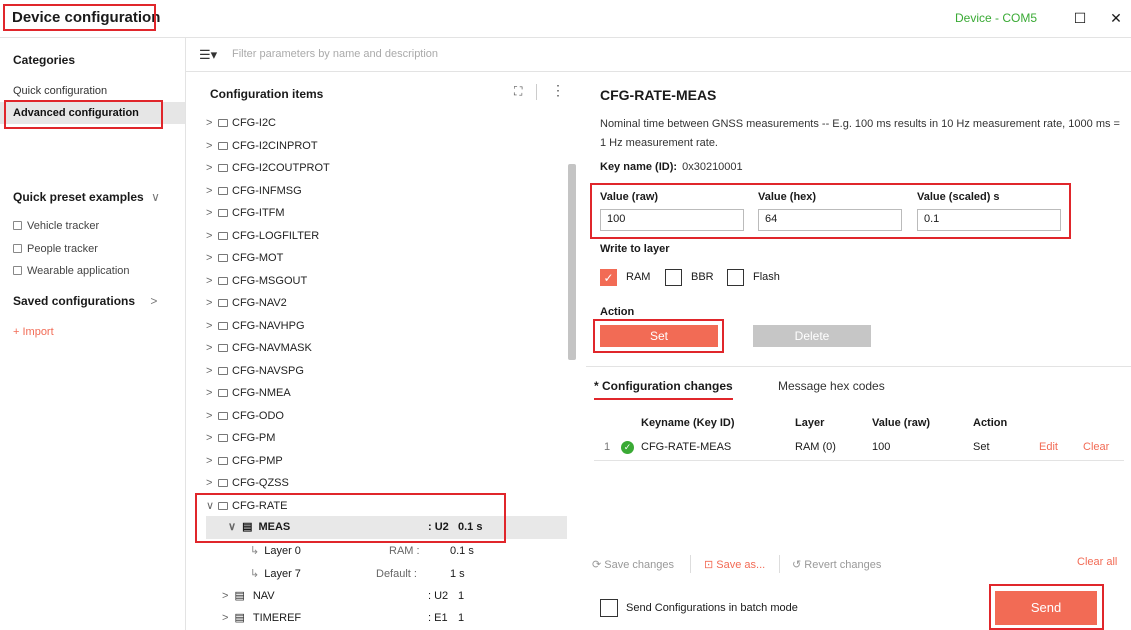 This screenshot has height=630, width=1131. What do you see at coordinates (658, 95) in the screenshot?
I see `parameter-title: CFG-RATE-MEAS` at bounding box center [658, 95].